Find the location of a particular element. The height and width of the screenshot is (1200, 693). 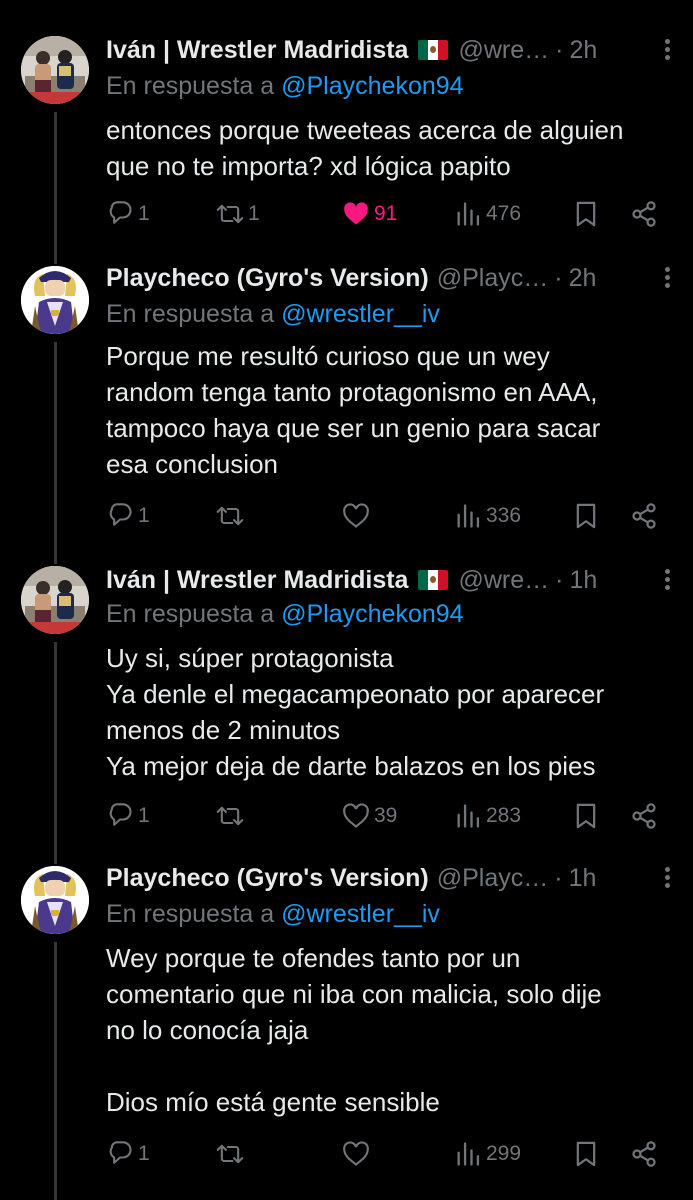

views-count: 336 is located at coordinates (504, 515).